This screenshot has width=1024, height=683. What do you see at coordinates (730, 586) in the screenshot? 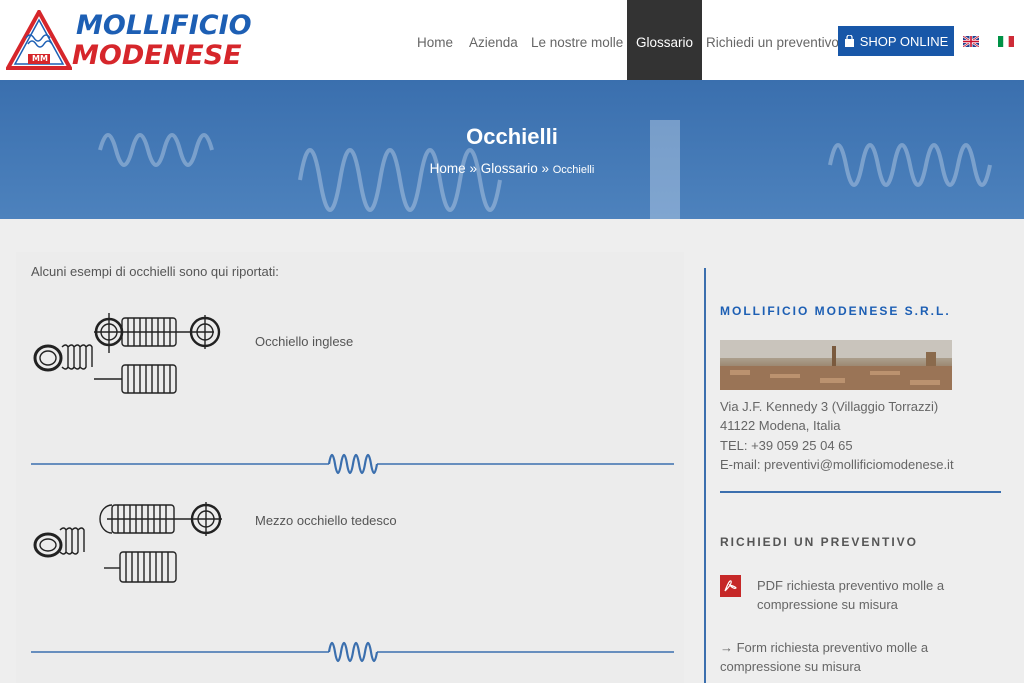
I see `pdf-icon` at bounding box center [730, 586].